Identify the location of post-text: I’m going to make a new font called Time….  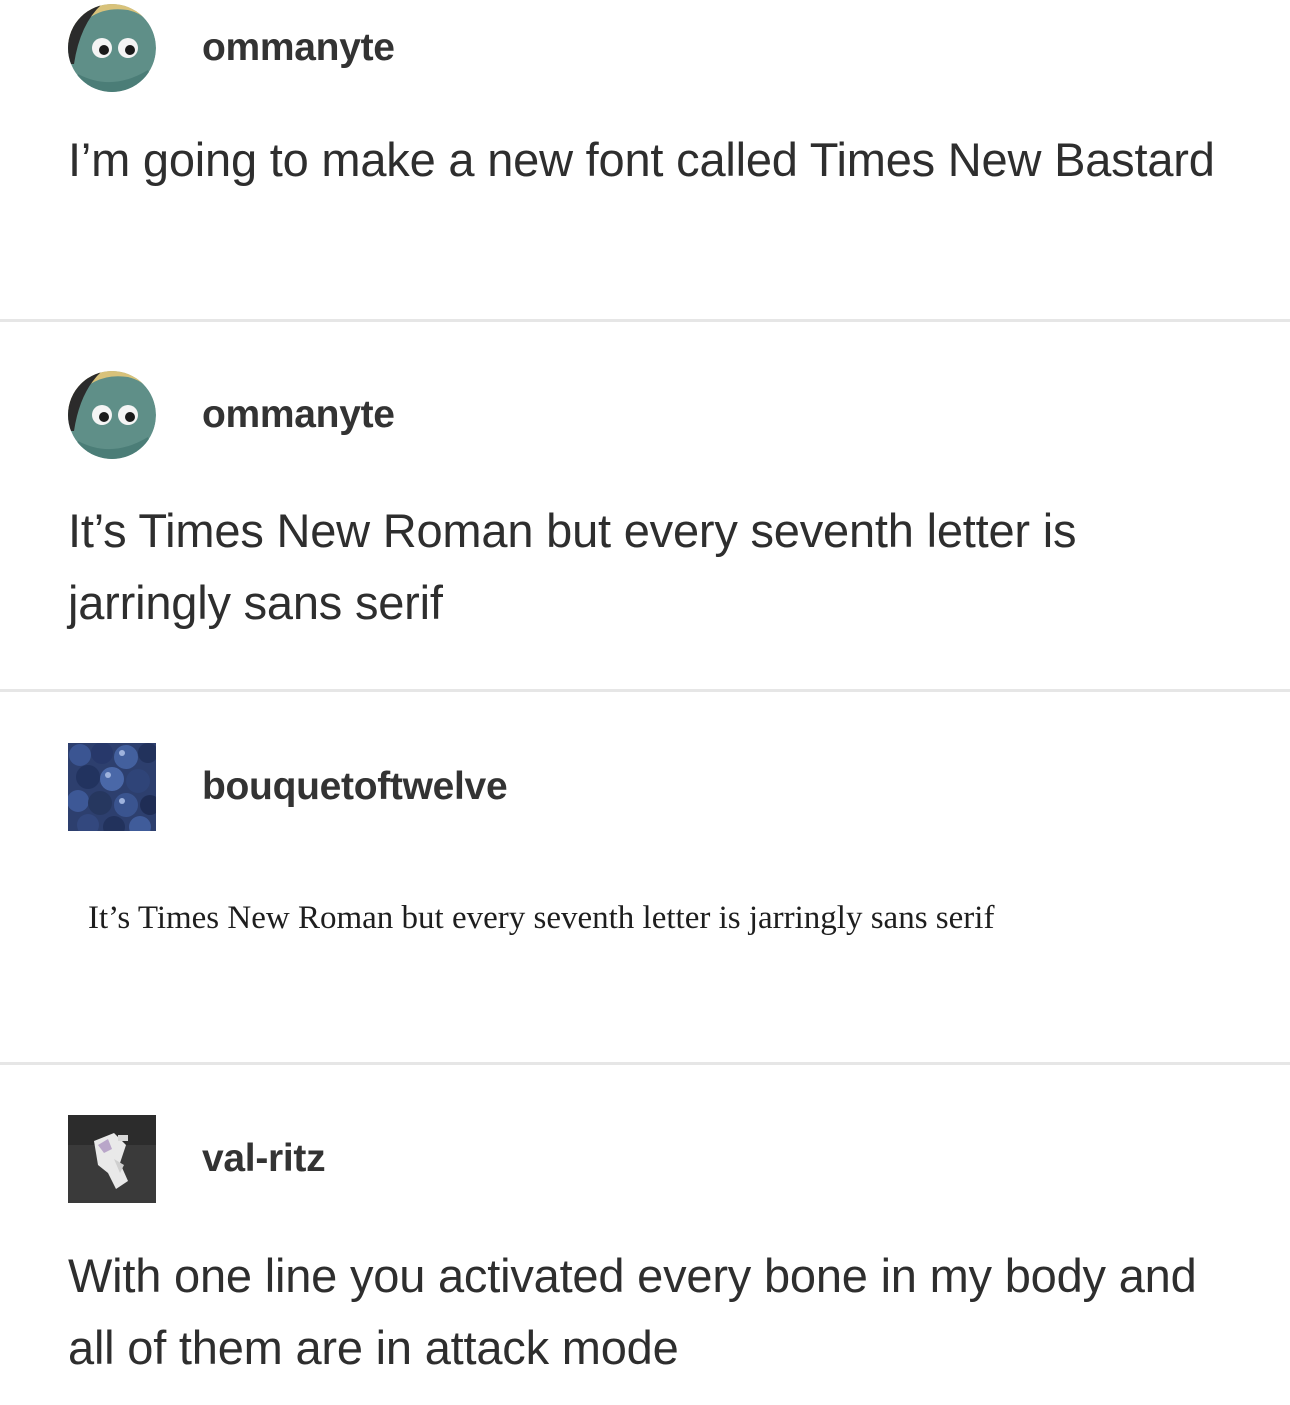
(641, 159).